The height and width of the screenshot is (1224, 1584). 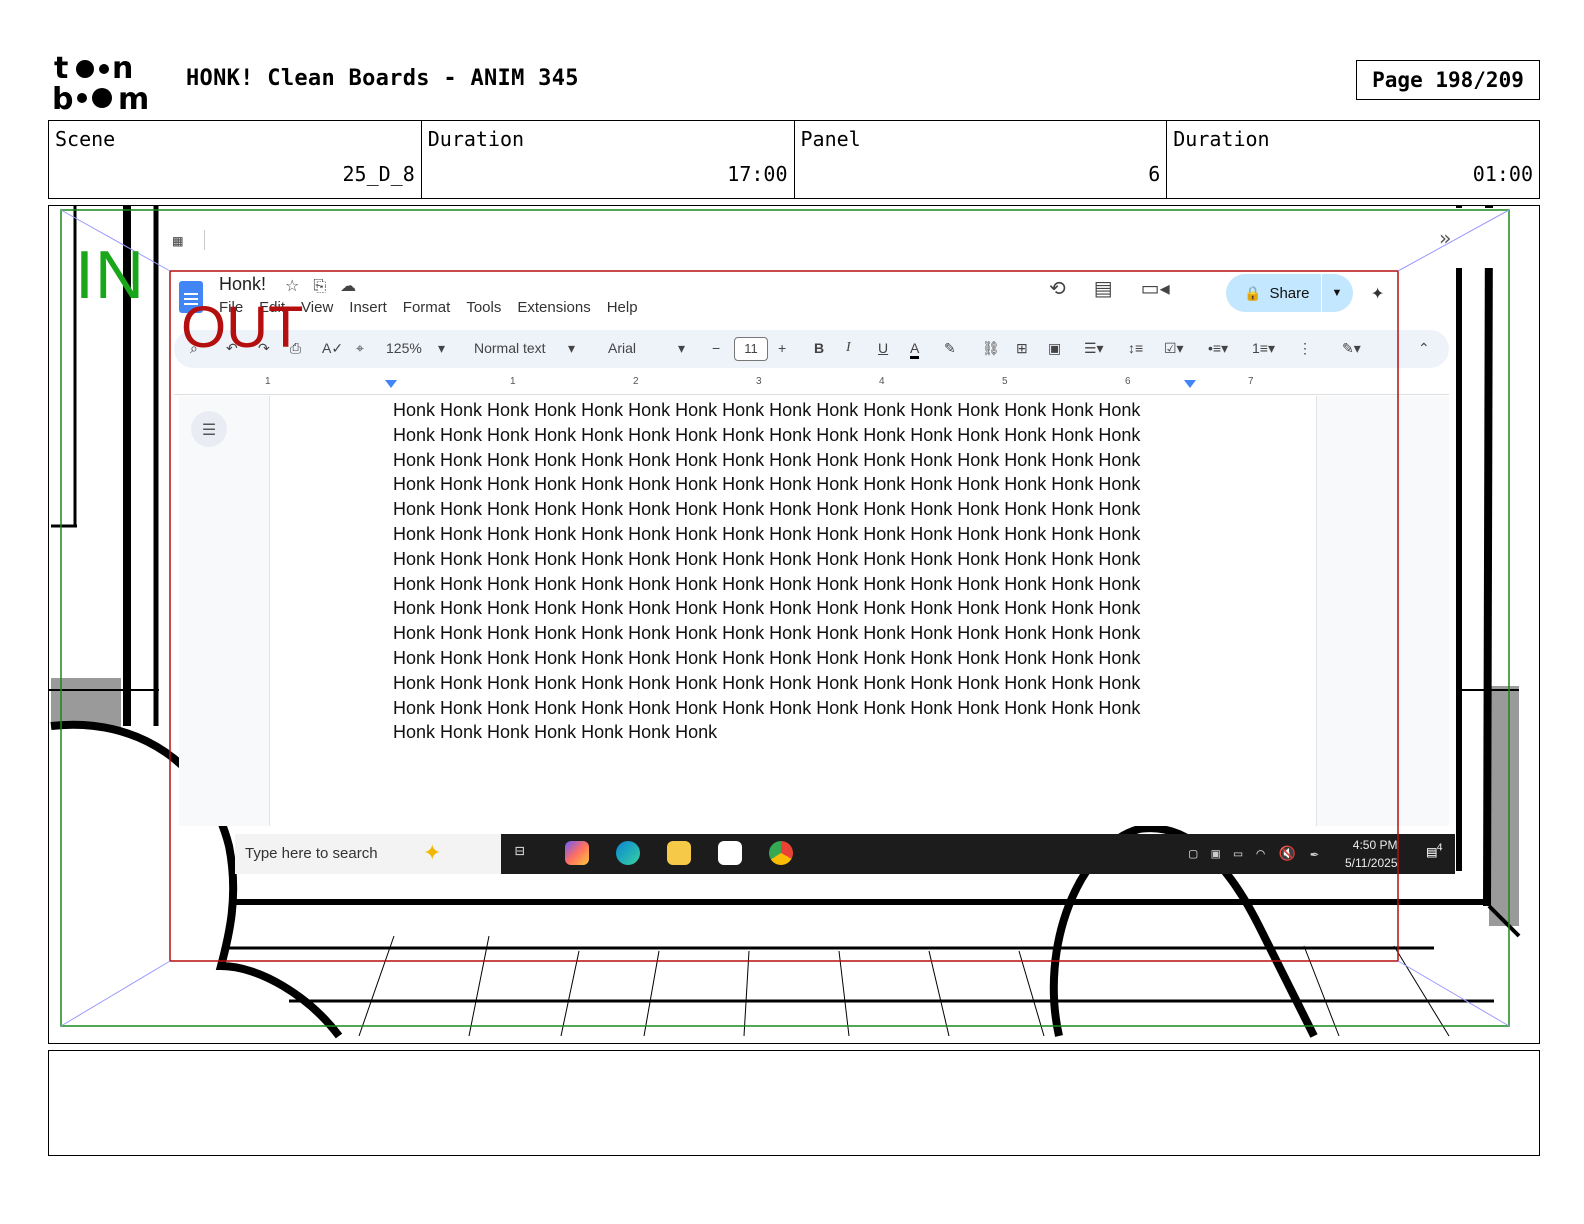 What do you see at coordinates (794, 1103) in the screenshot?
I see `panel-notes-box` at bounding box center [794, 1103].